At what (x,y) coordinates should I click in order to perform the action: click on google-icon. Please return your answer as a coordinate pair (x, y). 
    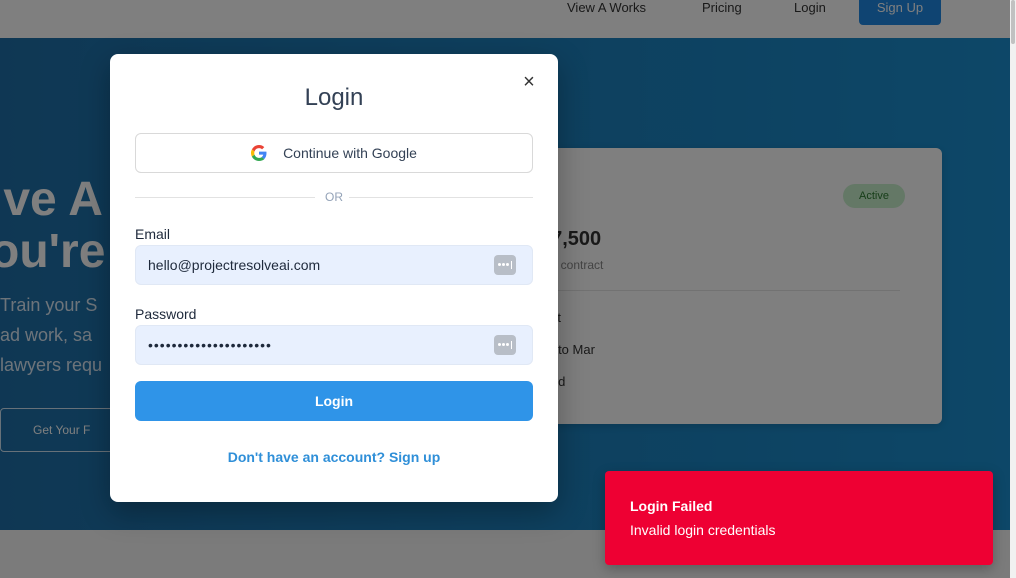
    Looking at the image, I should click on (259, 153).